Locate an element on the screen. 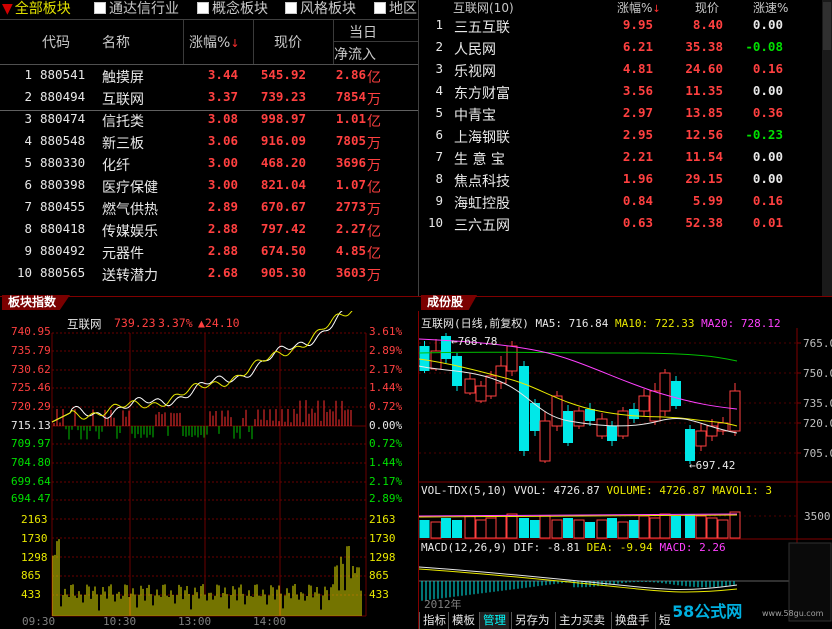  sector-name: 信托类 is located at coordinates (123, 121).